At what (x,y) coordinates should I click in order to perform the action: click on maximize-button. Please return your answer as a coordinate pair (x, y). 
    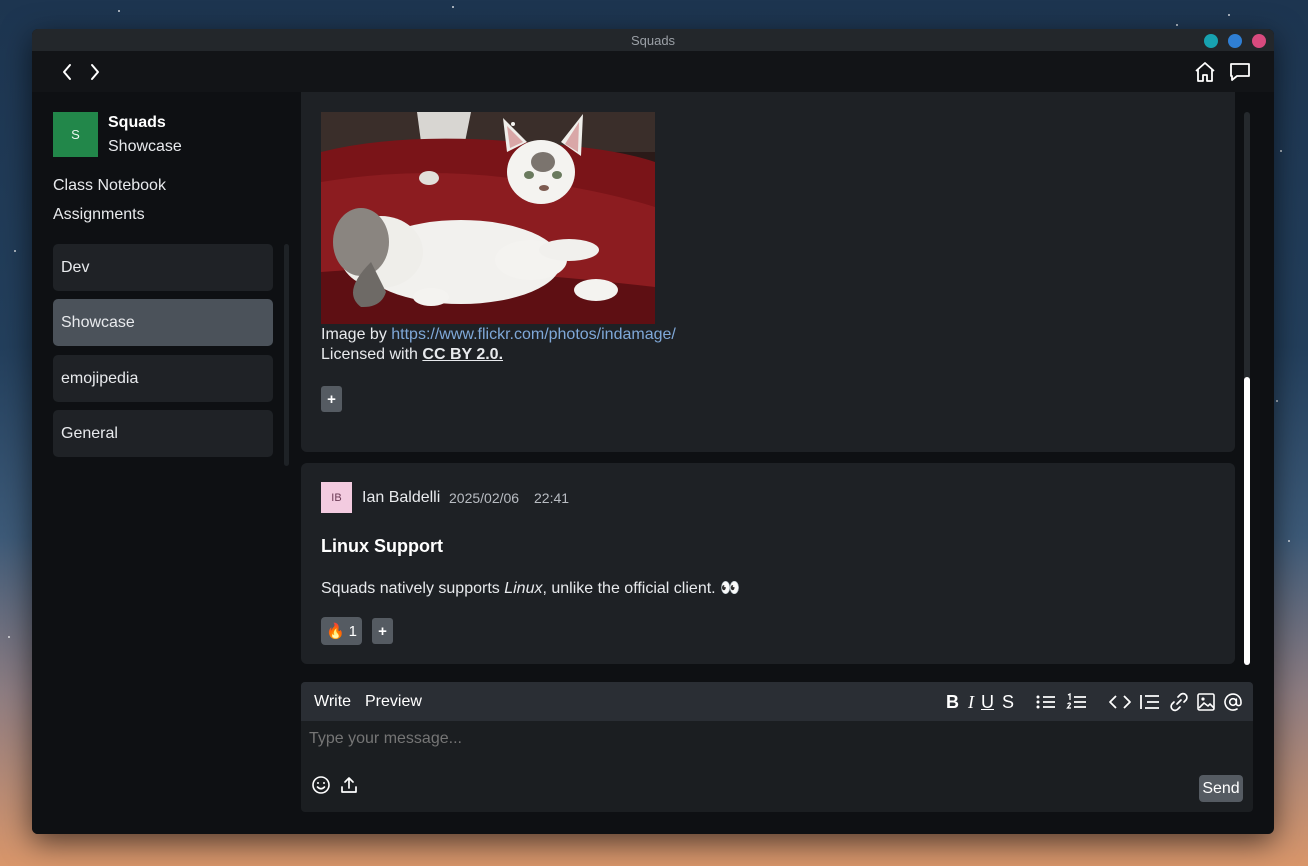
    Looking at the image, I should click on (1235, 41).